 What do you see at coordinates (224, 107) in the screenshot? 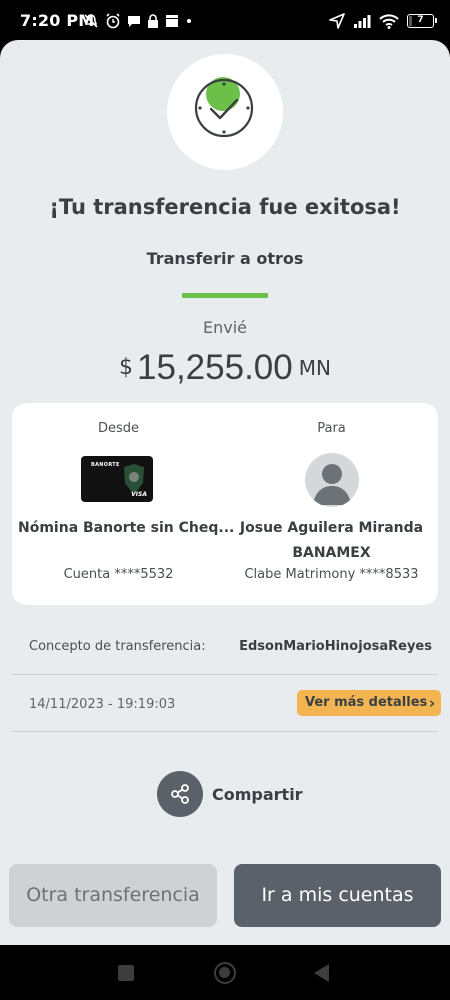
I see `clock-check-icon` at bounding box center [224, 107].